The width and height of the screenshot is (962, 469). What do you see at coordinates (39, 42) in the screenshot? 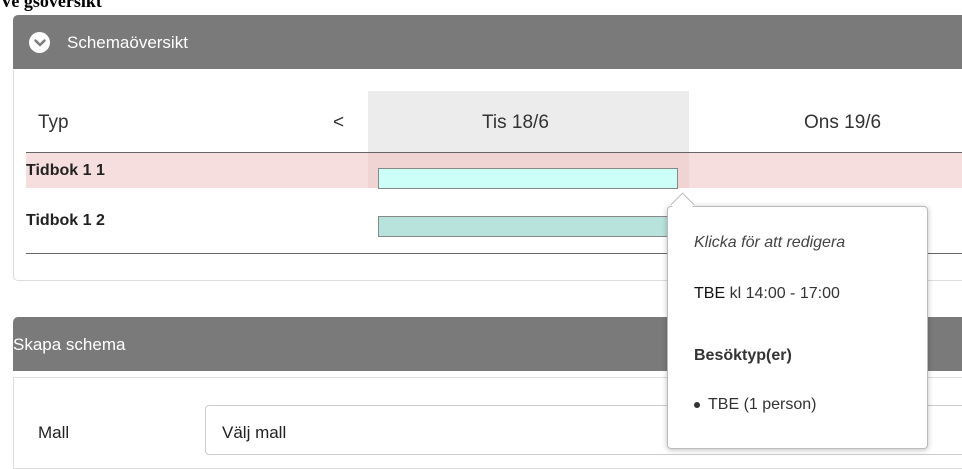
I see `chevron-down-icon` at bounding box center [39, 42].